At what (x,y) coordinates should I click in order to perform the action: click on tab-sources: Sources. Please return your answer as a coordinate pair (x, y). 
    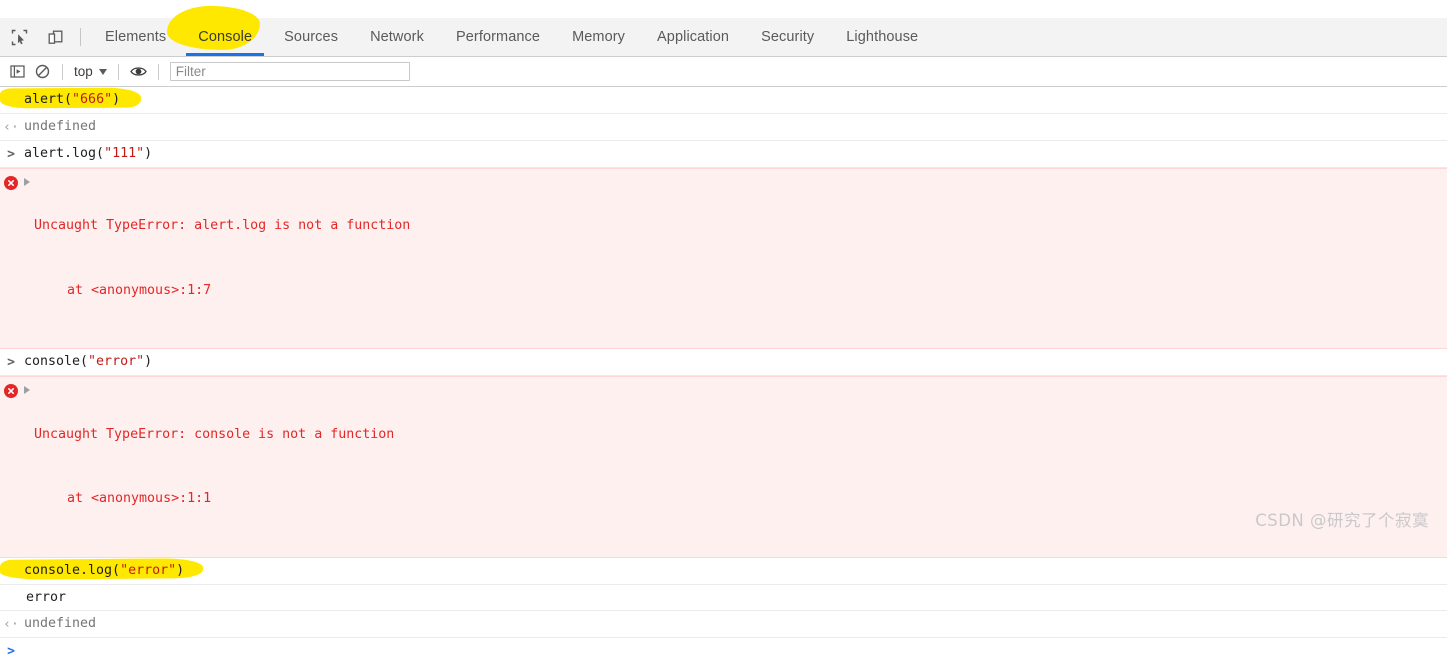
    Looking at the image, I should click on (311, 37).